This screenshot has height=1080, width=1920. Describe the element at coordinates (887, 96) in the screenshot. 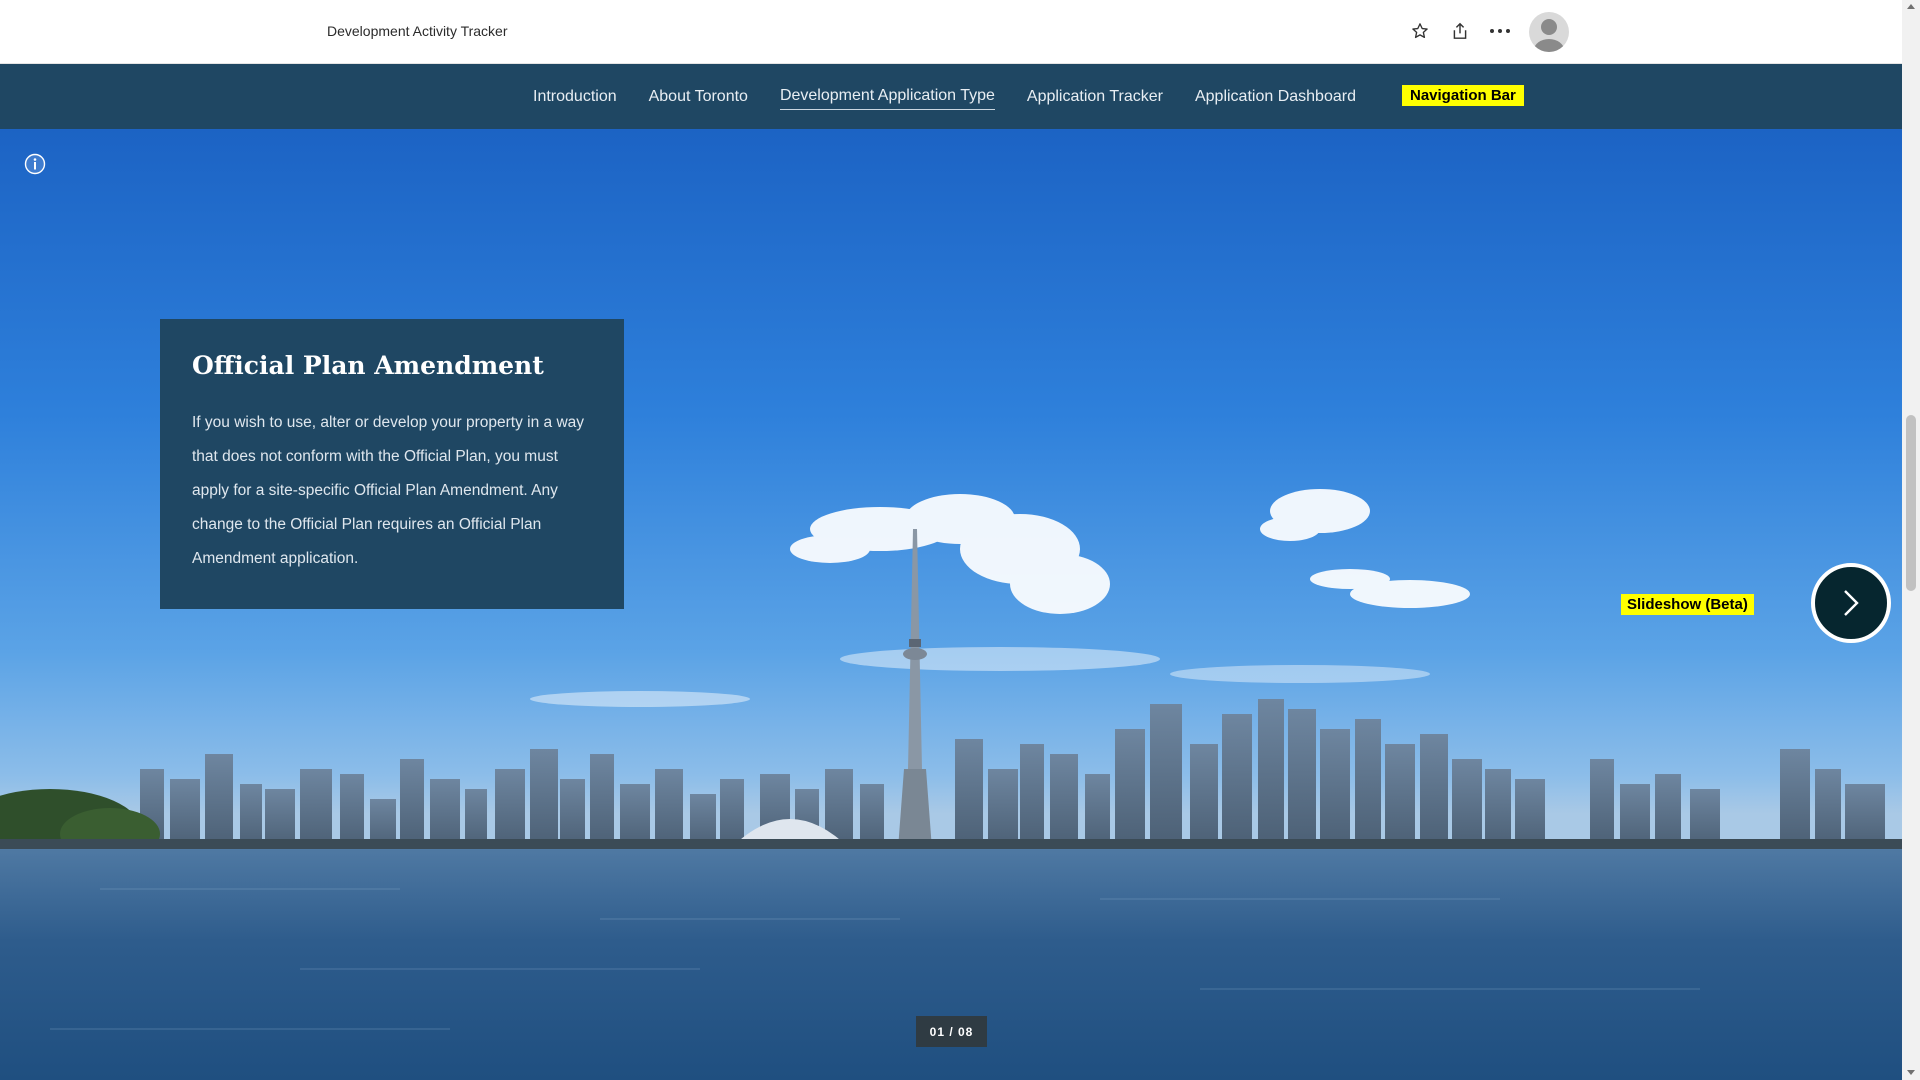

I see `nav-item-development-application-type: Development Application Type` at that location.